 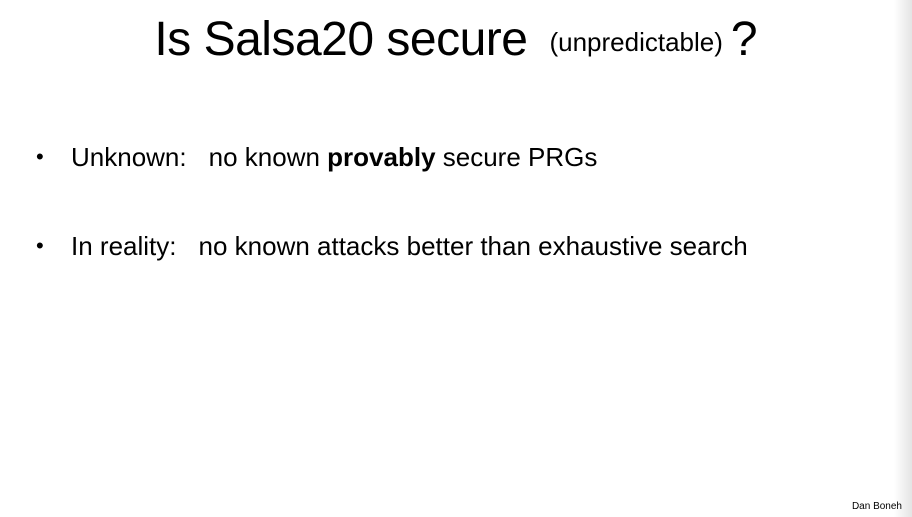 What do you see at coordinates (636, 42) in the screenshot?
I see `title-subtitle-text: (unpredictable)` at bounding box center [636, 42].